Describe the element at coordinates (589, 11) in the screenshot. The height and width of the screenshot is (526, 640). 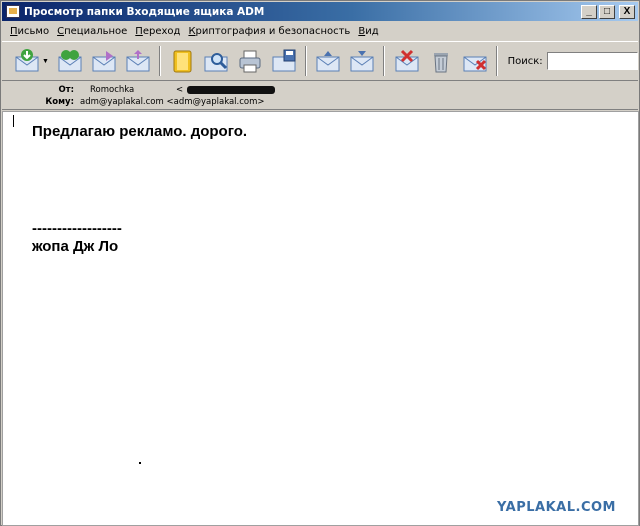
I see `minimize-button: _` at that location.